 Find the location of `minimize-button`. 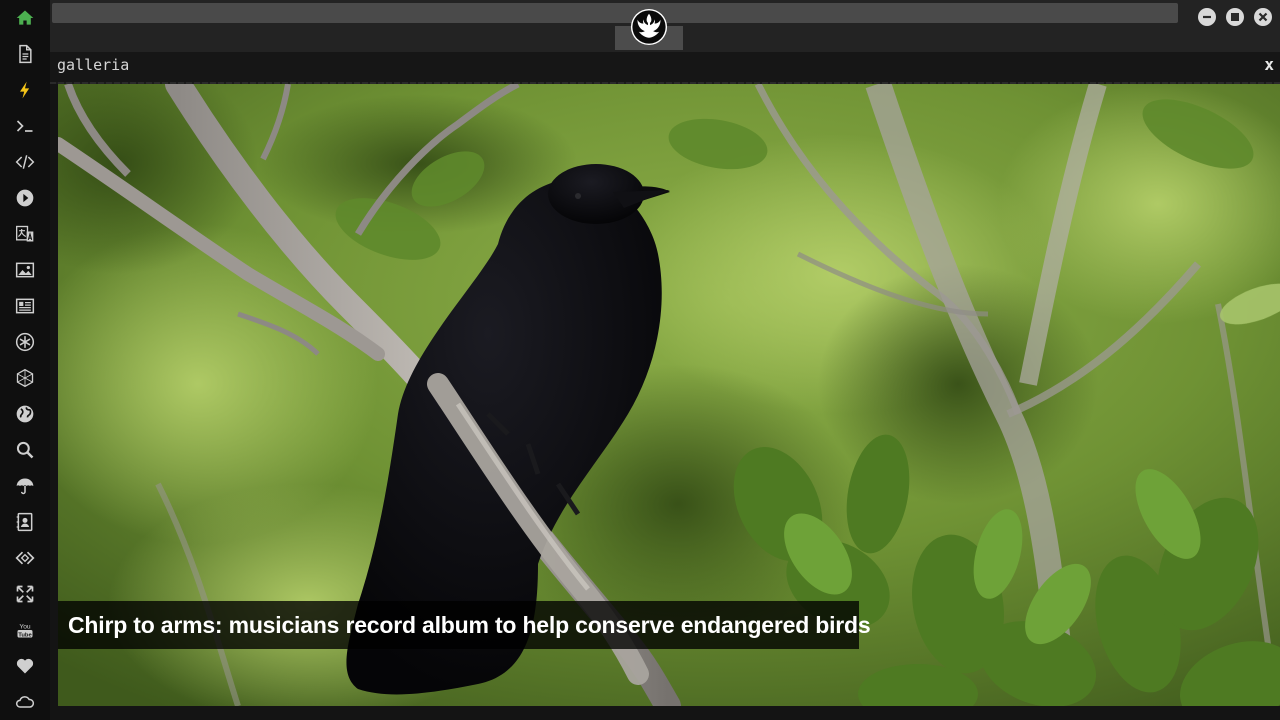

minimize-button is located at coordinates (1207, 17).